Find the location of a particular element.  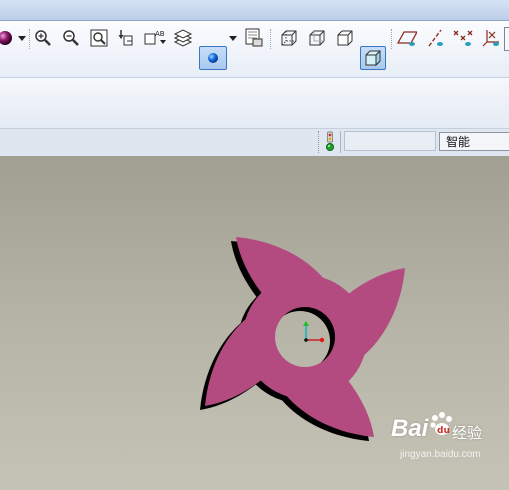

reorient-button is located at coordinates (126, 38).